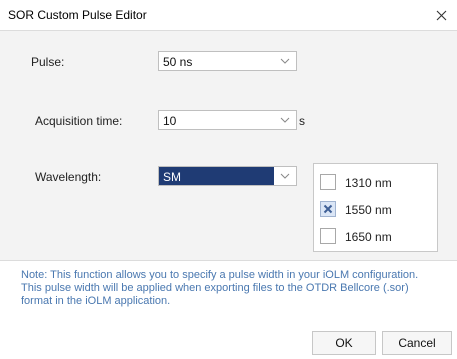  What do you see at coordinates (227, 176) in the screenshot?
I see `wavelength-dropdown: SM` at bounding box center [227, 176].